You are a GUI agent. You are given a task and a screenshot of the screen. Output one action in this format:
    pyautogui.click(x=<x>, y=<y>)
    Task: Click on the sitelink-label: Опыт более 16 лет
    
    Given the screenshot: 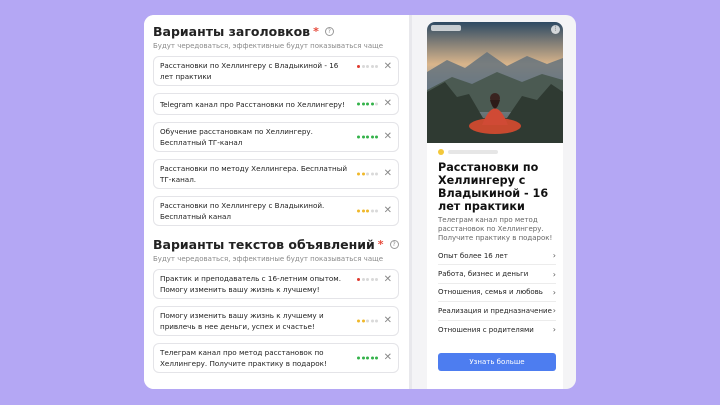 What is the action you would take?
    pyautogui.click(x=473, y=255)
    